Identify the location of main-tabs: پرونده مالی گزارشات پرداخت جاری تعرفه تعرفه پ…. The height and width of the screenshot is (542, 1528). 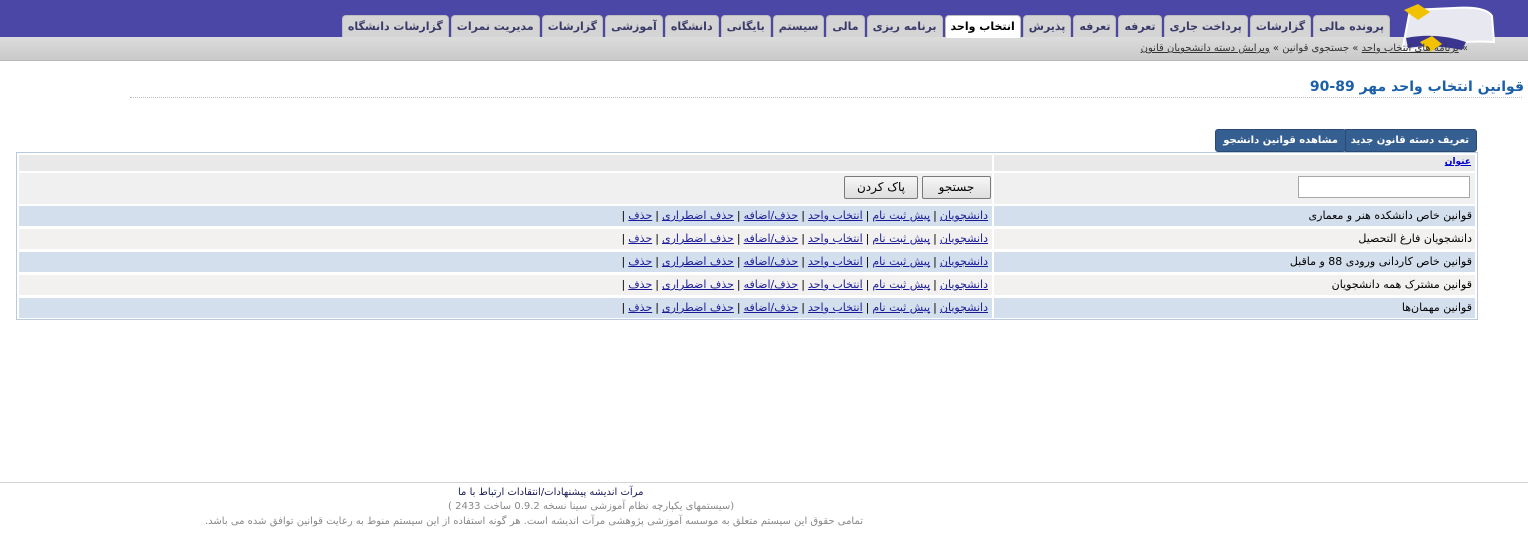
(865, 26).